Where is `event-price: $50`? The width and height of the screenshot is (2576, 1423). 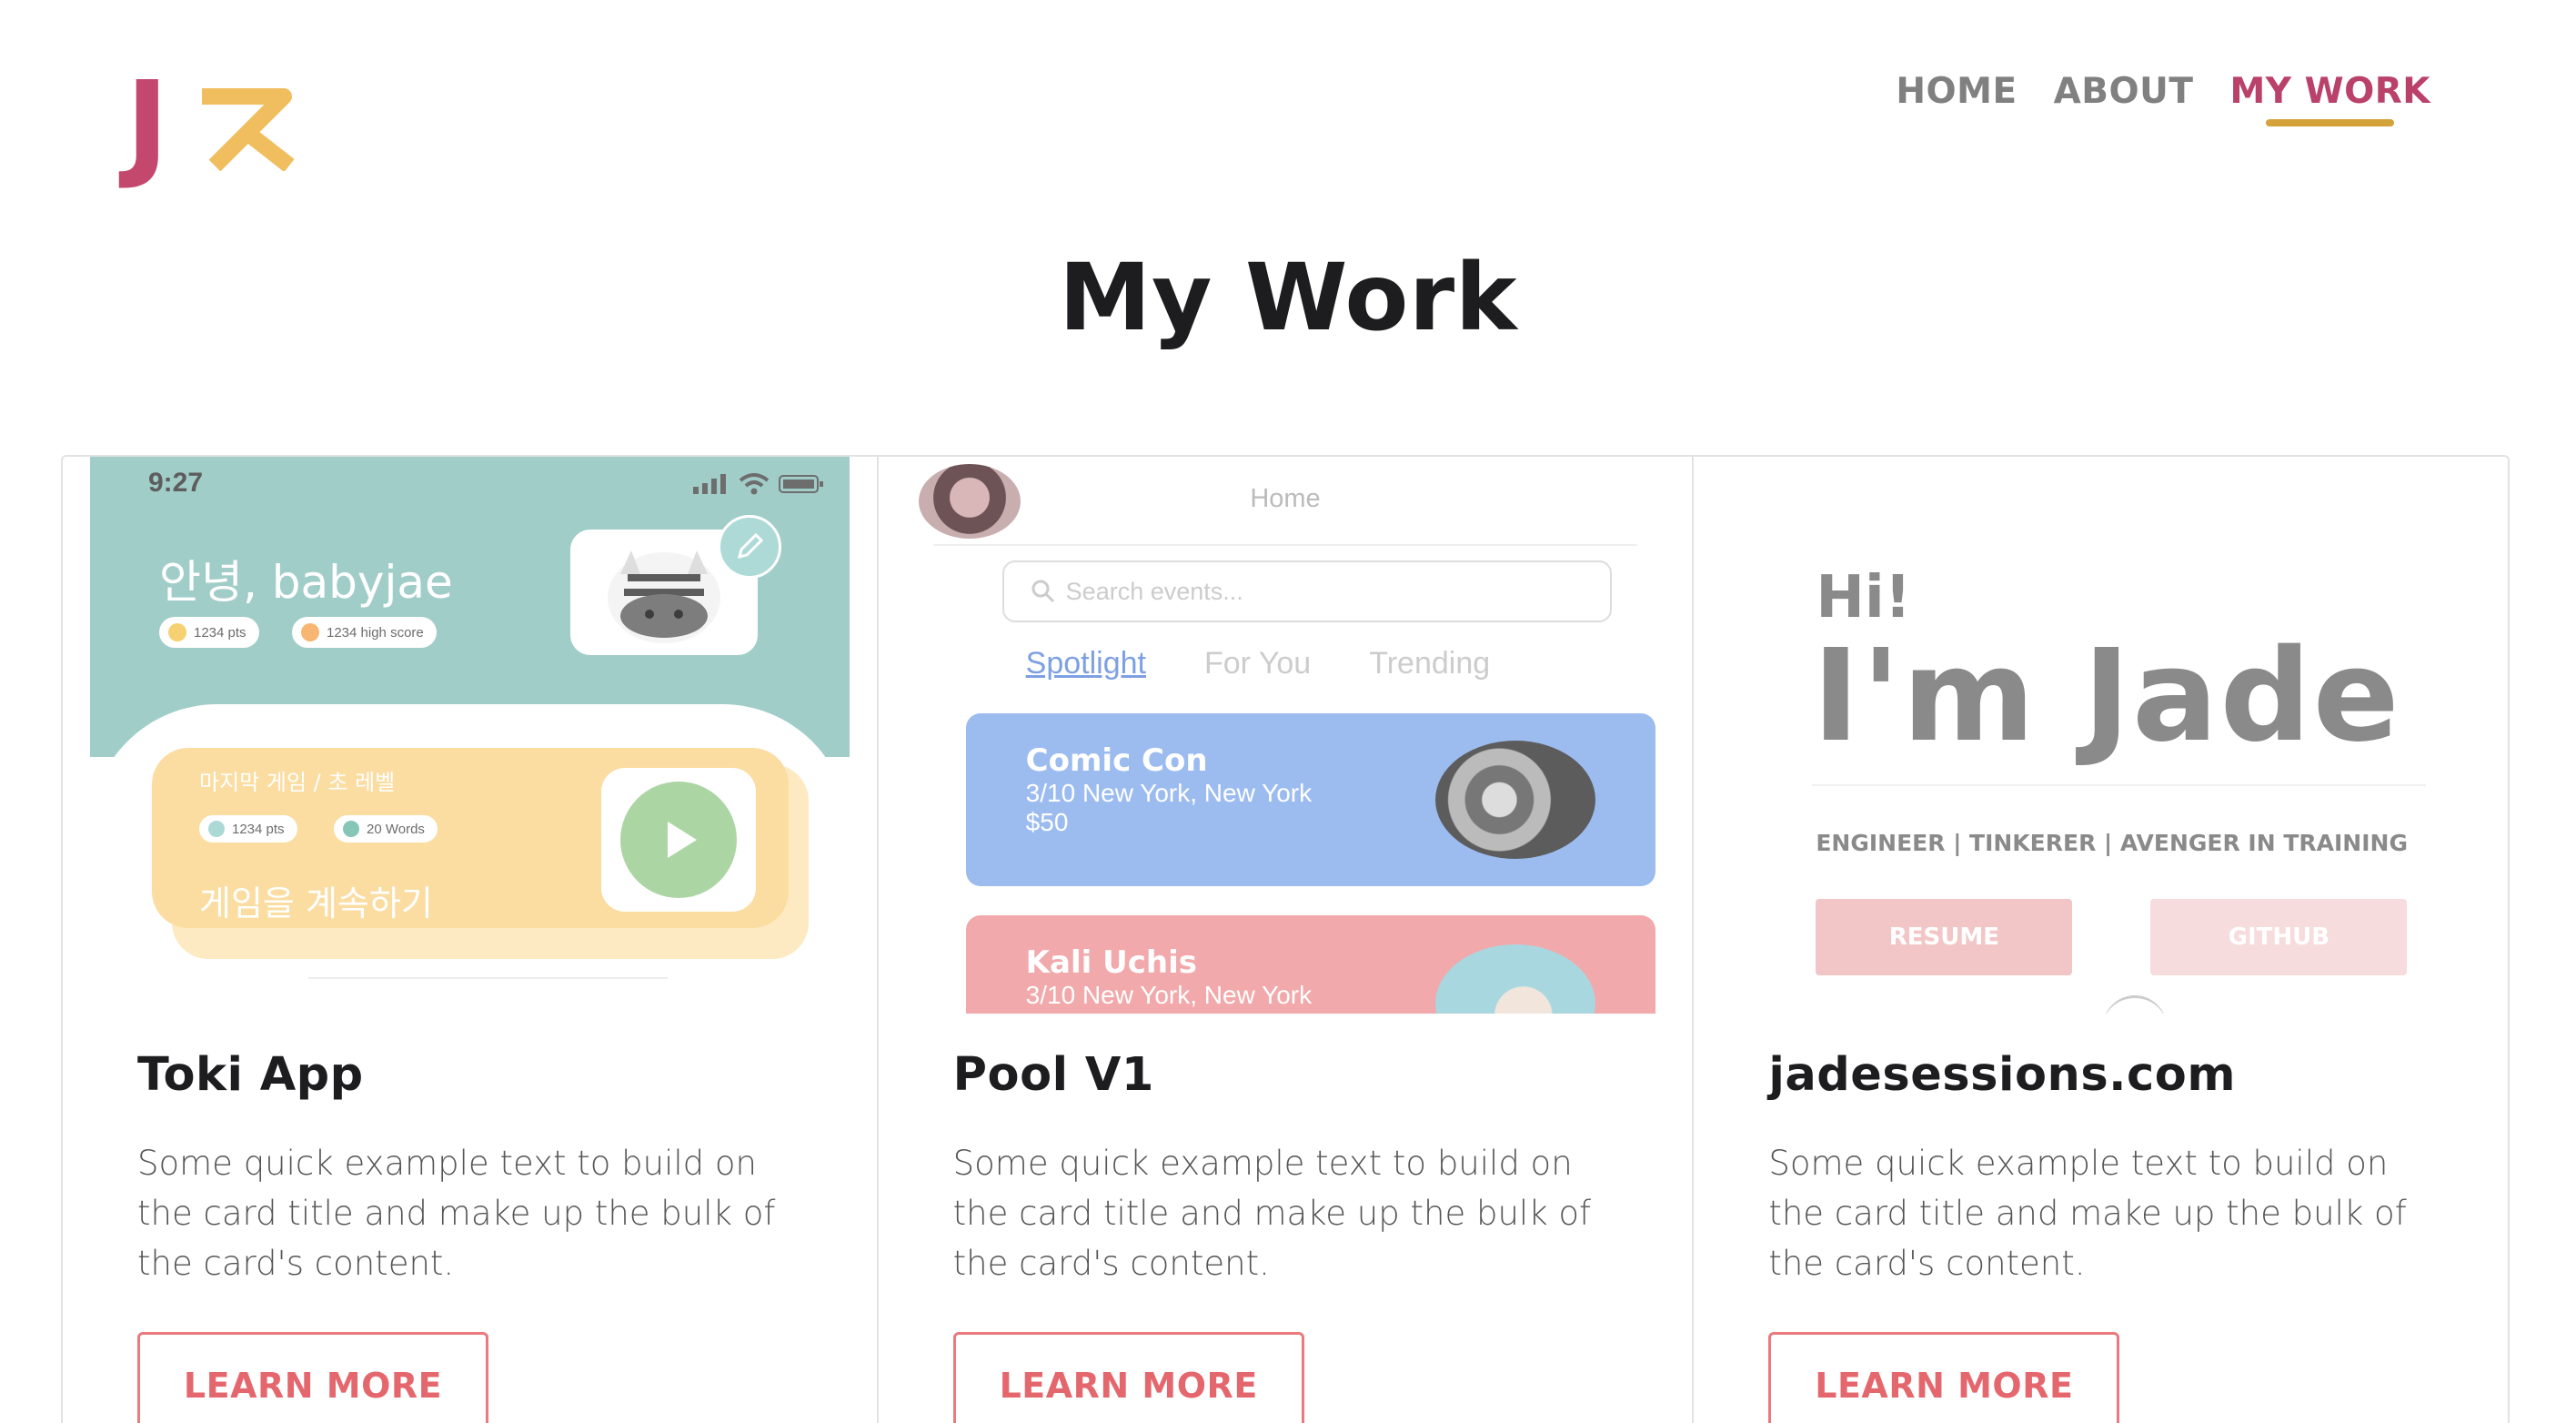 event-price: $50 is located at coordinates (1047, 822).